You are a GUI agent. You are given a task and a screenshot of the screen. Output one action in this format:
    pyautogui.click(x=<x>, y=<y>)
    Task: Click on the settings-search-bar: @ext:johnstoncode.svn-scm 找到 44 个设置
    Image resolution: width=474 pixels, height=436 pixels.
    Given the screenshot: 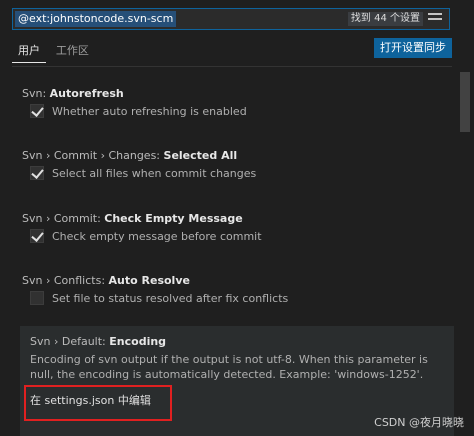 What is the action you would take?
    pyautogui.click(x=231, y=19)
    